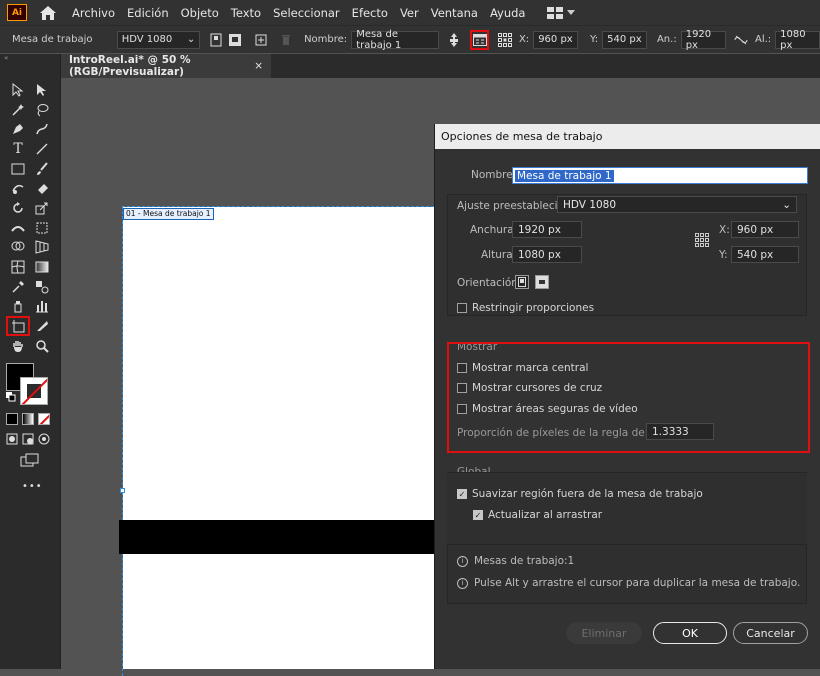 The width and height of the screenshot is (820, 676). Describe the element at coordinates (42, 307) in the screenshot. I see `column-graph-tool-icon` at that location.